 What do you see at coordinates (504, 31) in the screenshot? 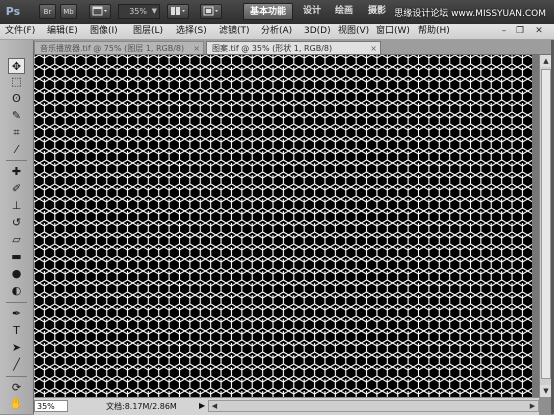
I see `minimize-icon: –` at bounding box center [504, 31].